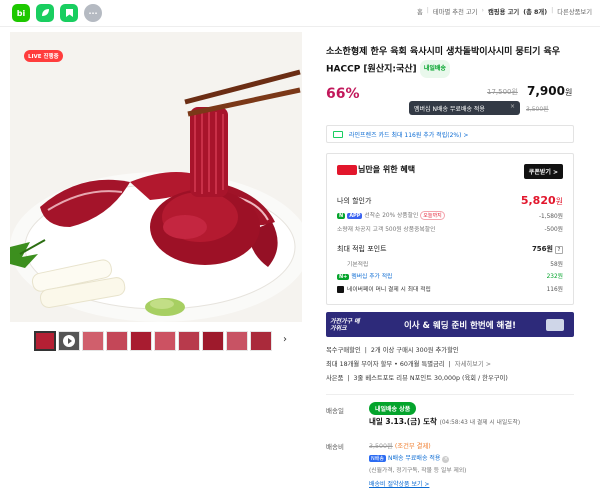 The width and height of the screenshot is (600, 493). What do you see at coordinates (335, 447) in the screenshot?
I see `shipping-fee-label: 배송비` at bounding box center [335, 447].